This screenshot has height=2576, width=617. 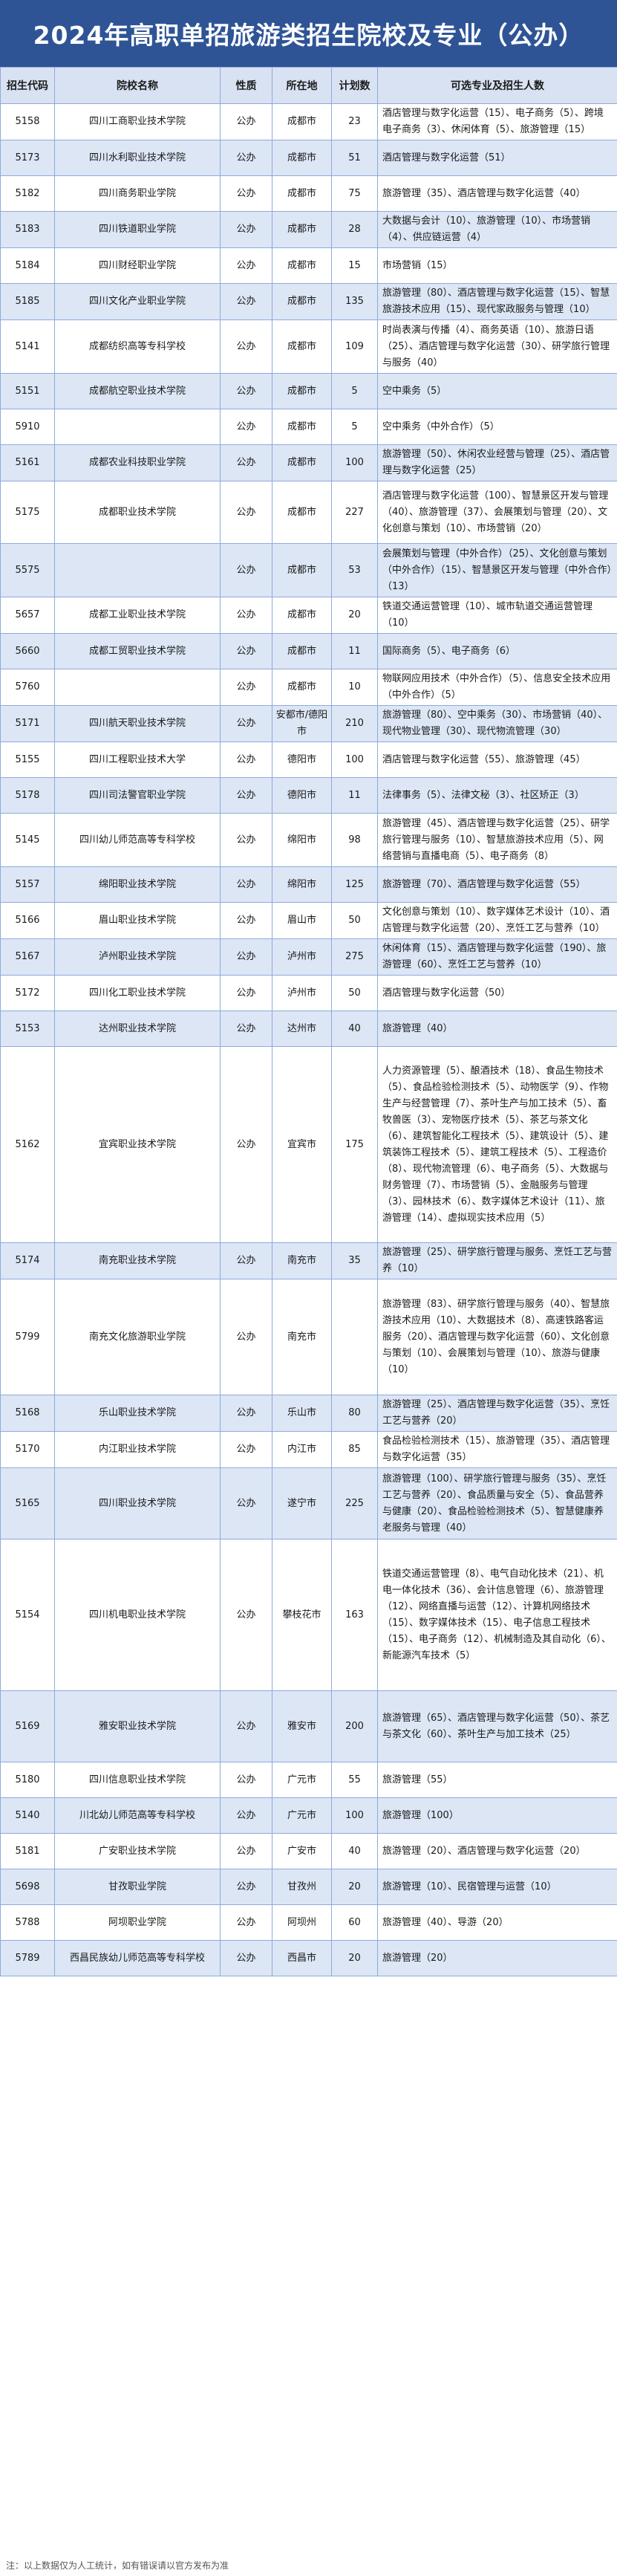 I want to click on cell-code: 5173, so click(x=27, y=158).